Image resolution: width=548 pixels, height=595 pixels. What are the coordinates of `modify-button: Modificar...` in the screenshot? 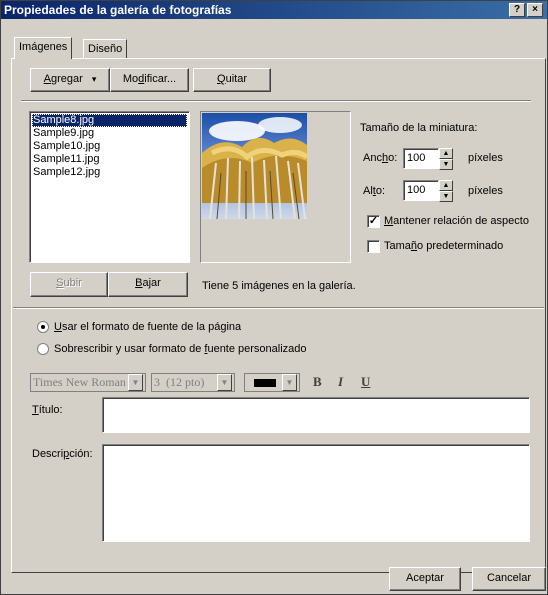 It's located at (149, 80).